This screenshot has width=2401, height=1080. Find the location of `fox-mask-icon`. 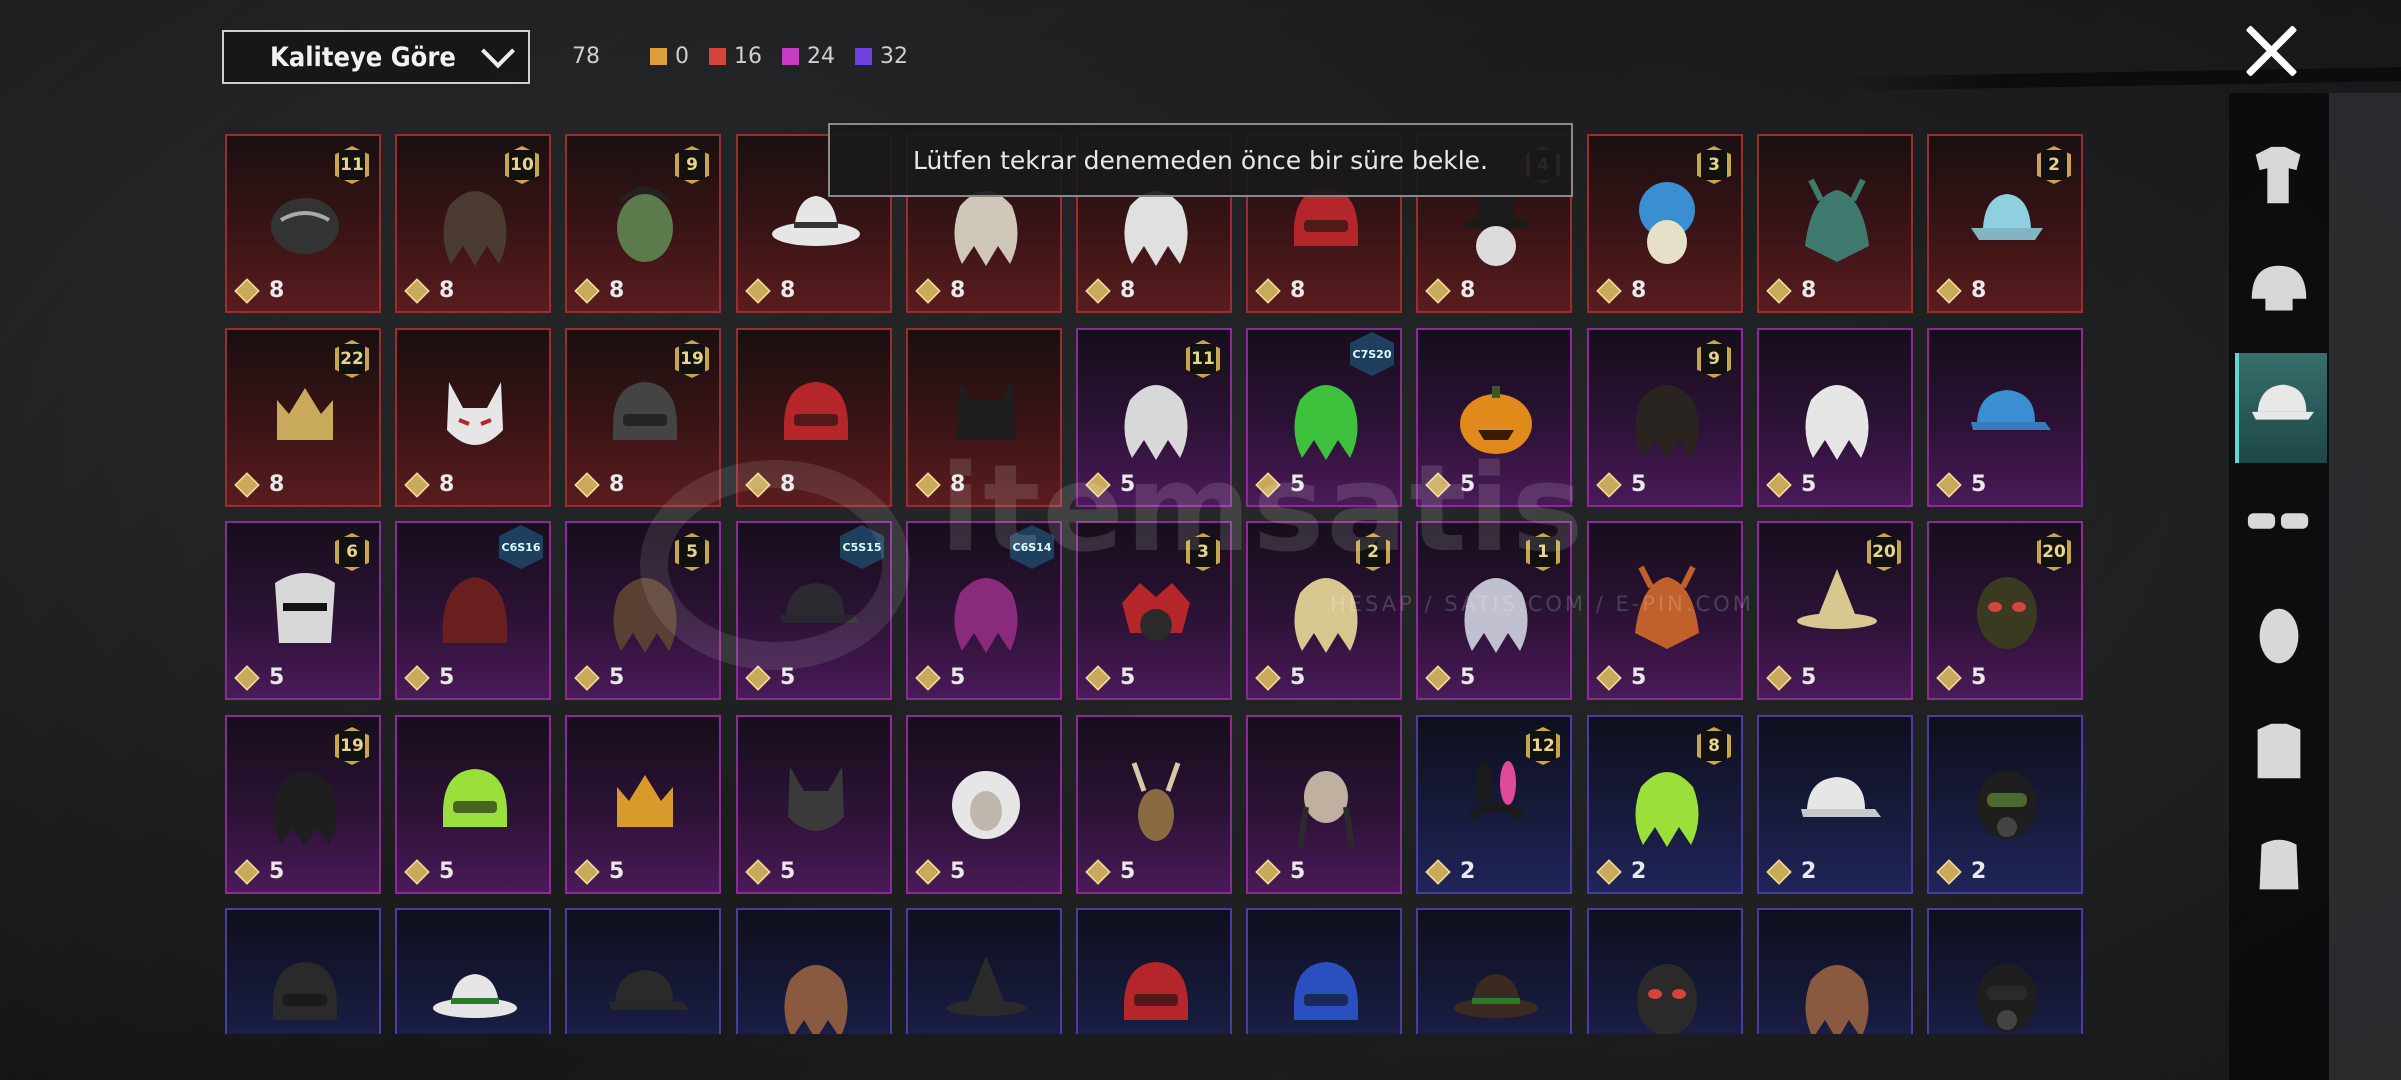

fox-mask-icon is located at coordinates (475, 416).